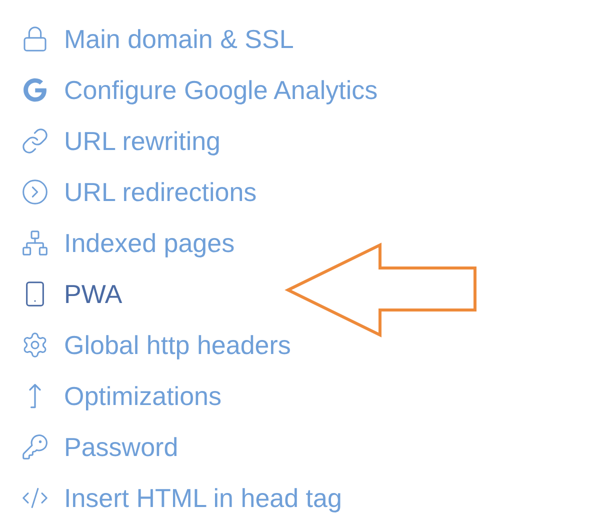 This screenshot has width=598, height=524. What do you see at coordinates (35, 344) in the screenshot?
I see `settings-icon` at bounding box center [35, 344].